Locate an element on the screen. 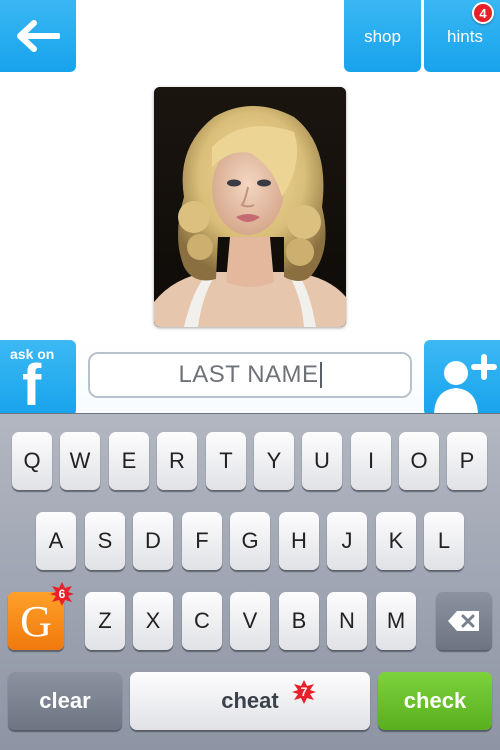  key-s: S is located at coordinates (105, 541).